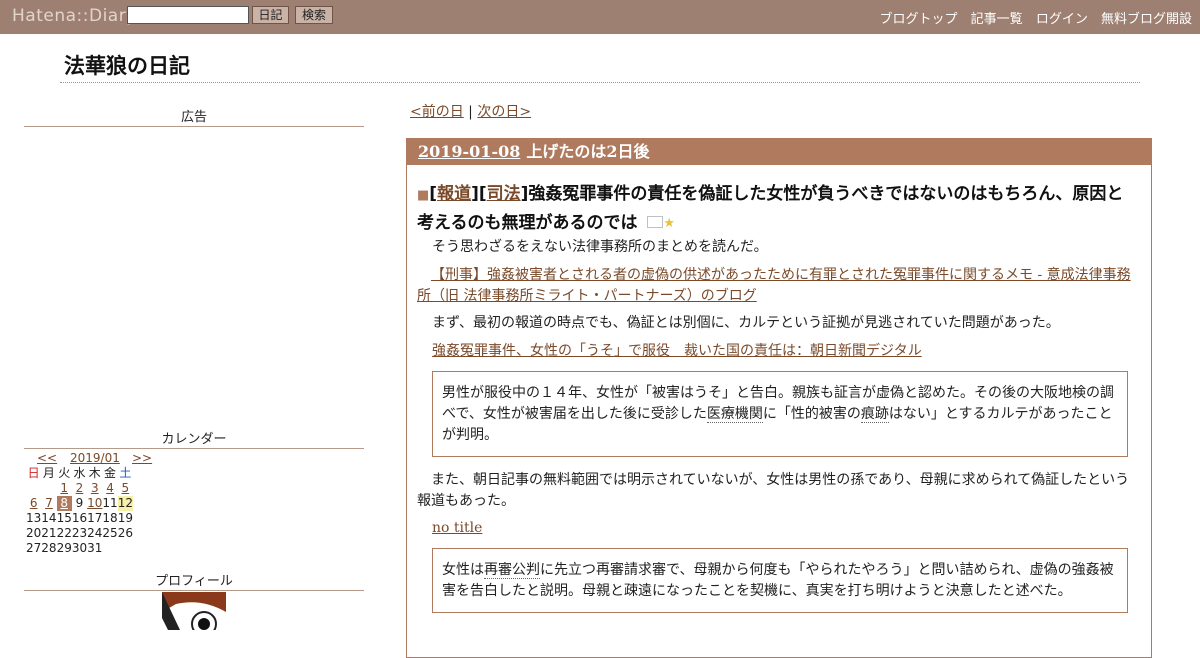  Describe the element at coordinates (48, 473) in the screenshot. I see `calendar-weekday: 月` at that location.